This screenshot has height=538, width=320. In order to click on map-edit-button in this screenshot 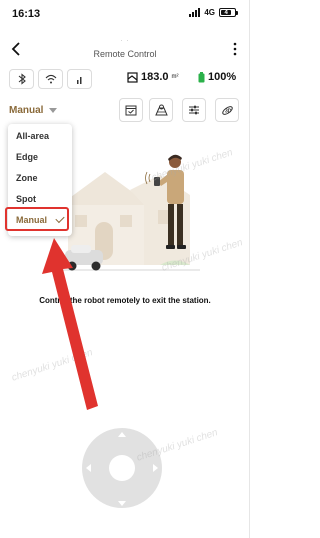, I will do `click(161, 110)`.